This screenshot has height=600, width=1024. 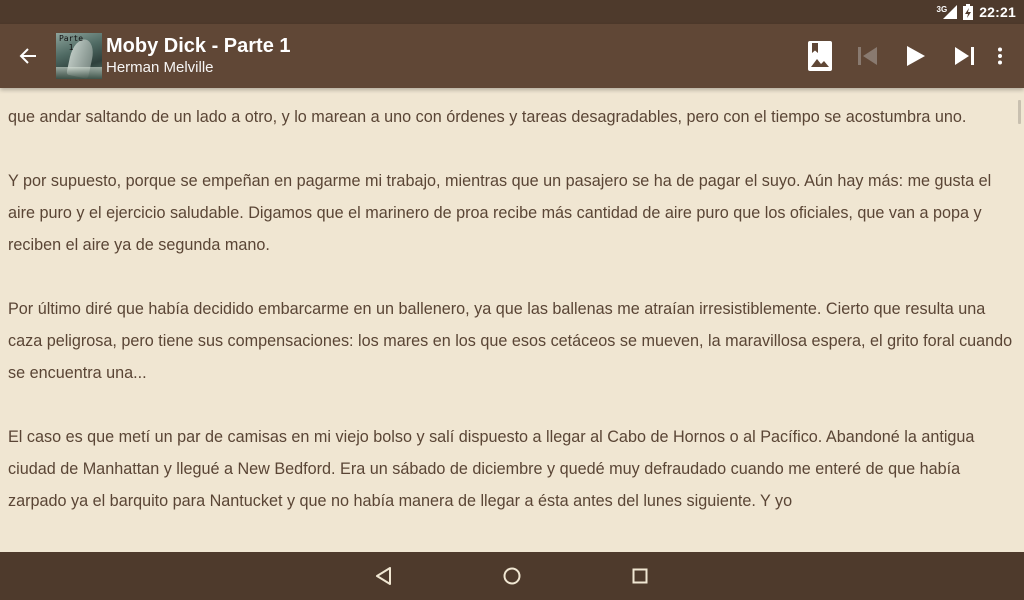 I want to click on signal-indicator: 3G, so click(x=947, y=12).